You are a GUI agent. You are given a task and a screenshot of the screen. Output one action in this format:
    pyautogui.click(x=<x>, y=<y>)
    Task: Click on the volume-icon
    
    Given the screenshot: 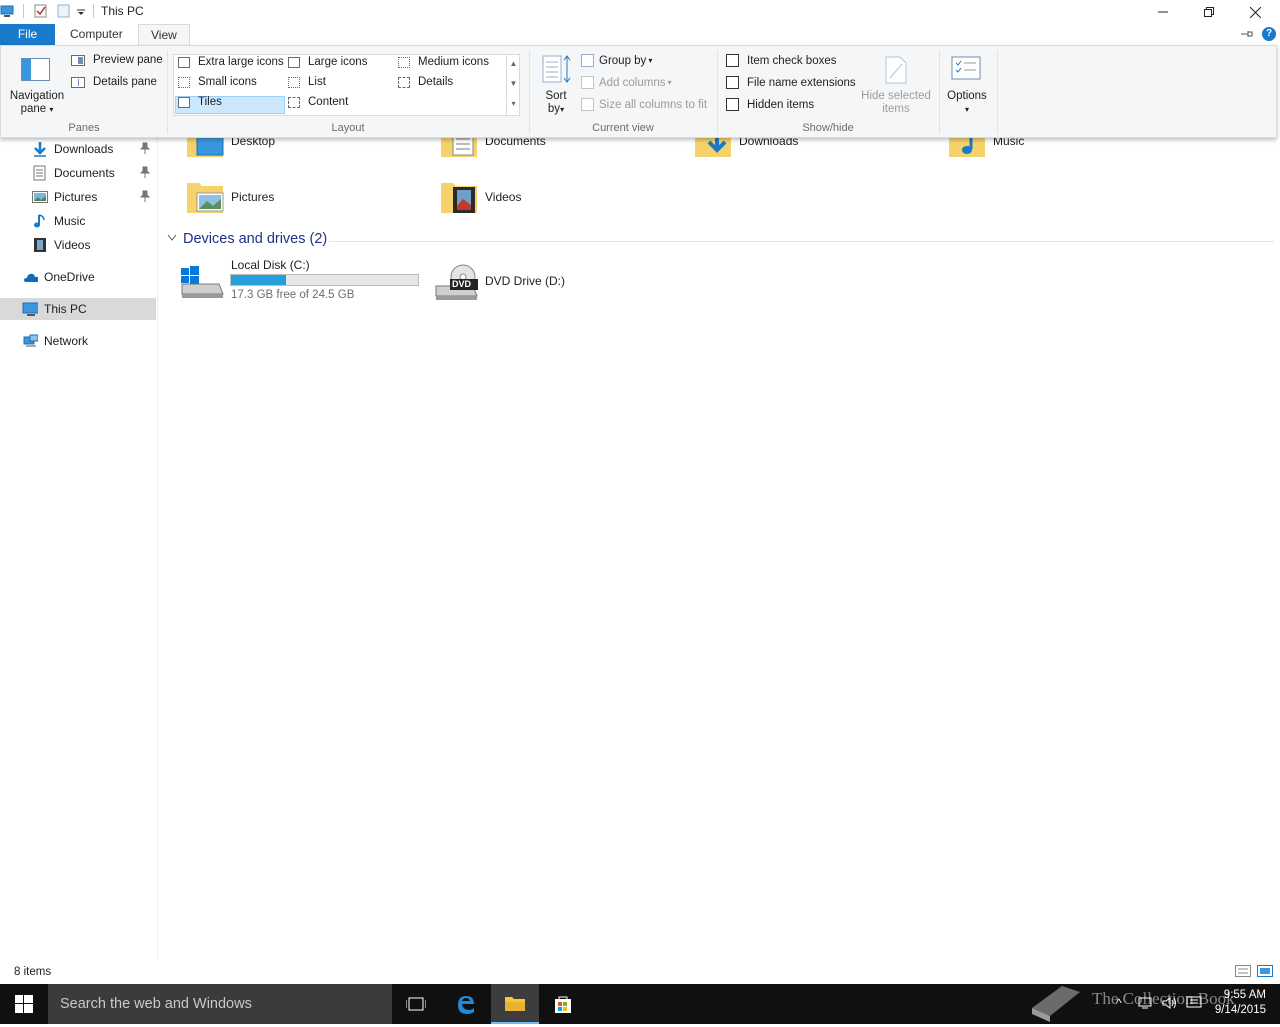 What is the action you would take?
    pyautogui.click(x=1170, y=1004)
    